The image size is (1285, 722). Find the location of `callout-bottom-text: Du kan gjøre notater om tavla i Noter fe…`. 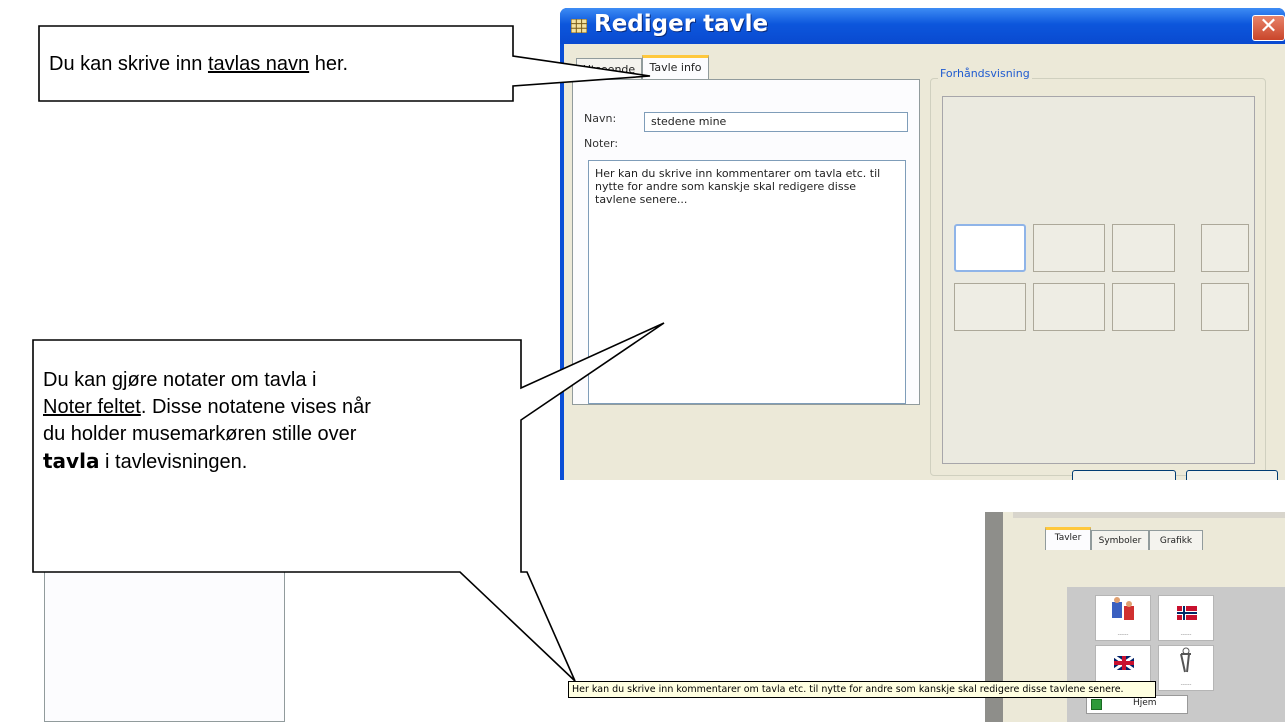

callout-bottom-text: Du kan gjøre notater om tavla i Noter fe… is located at coordinates (207, 421).